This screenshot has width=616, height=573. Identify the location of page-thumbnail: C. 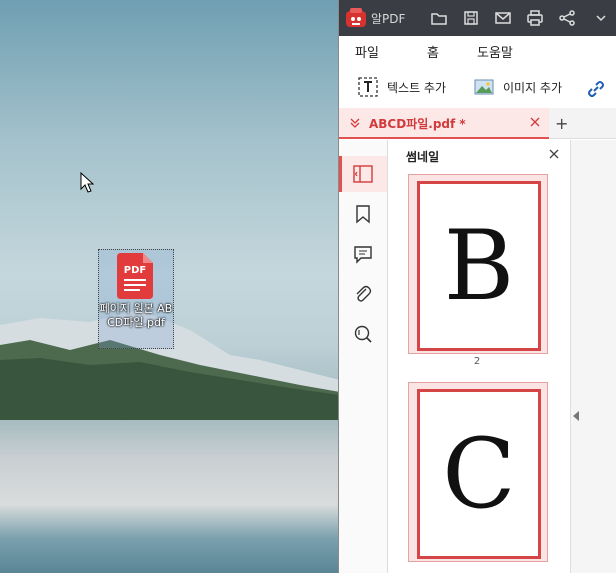
(478, 472).